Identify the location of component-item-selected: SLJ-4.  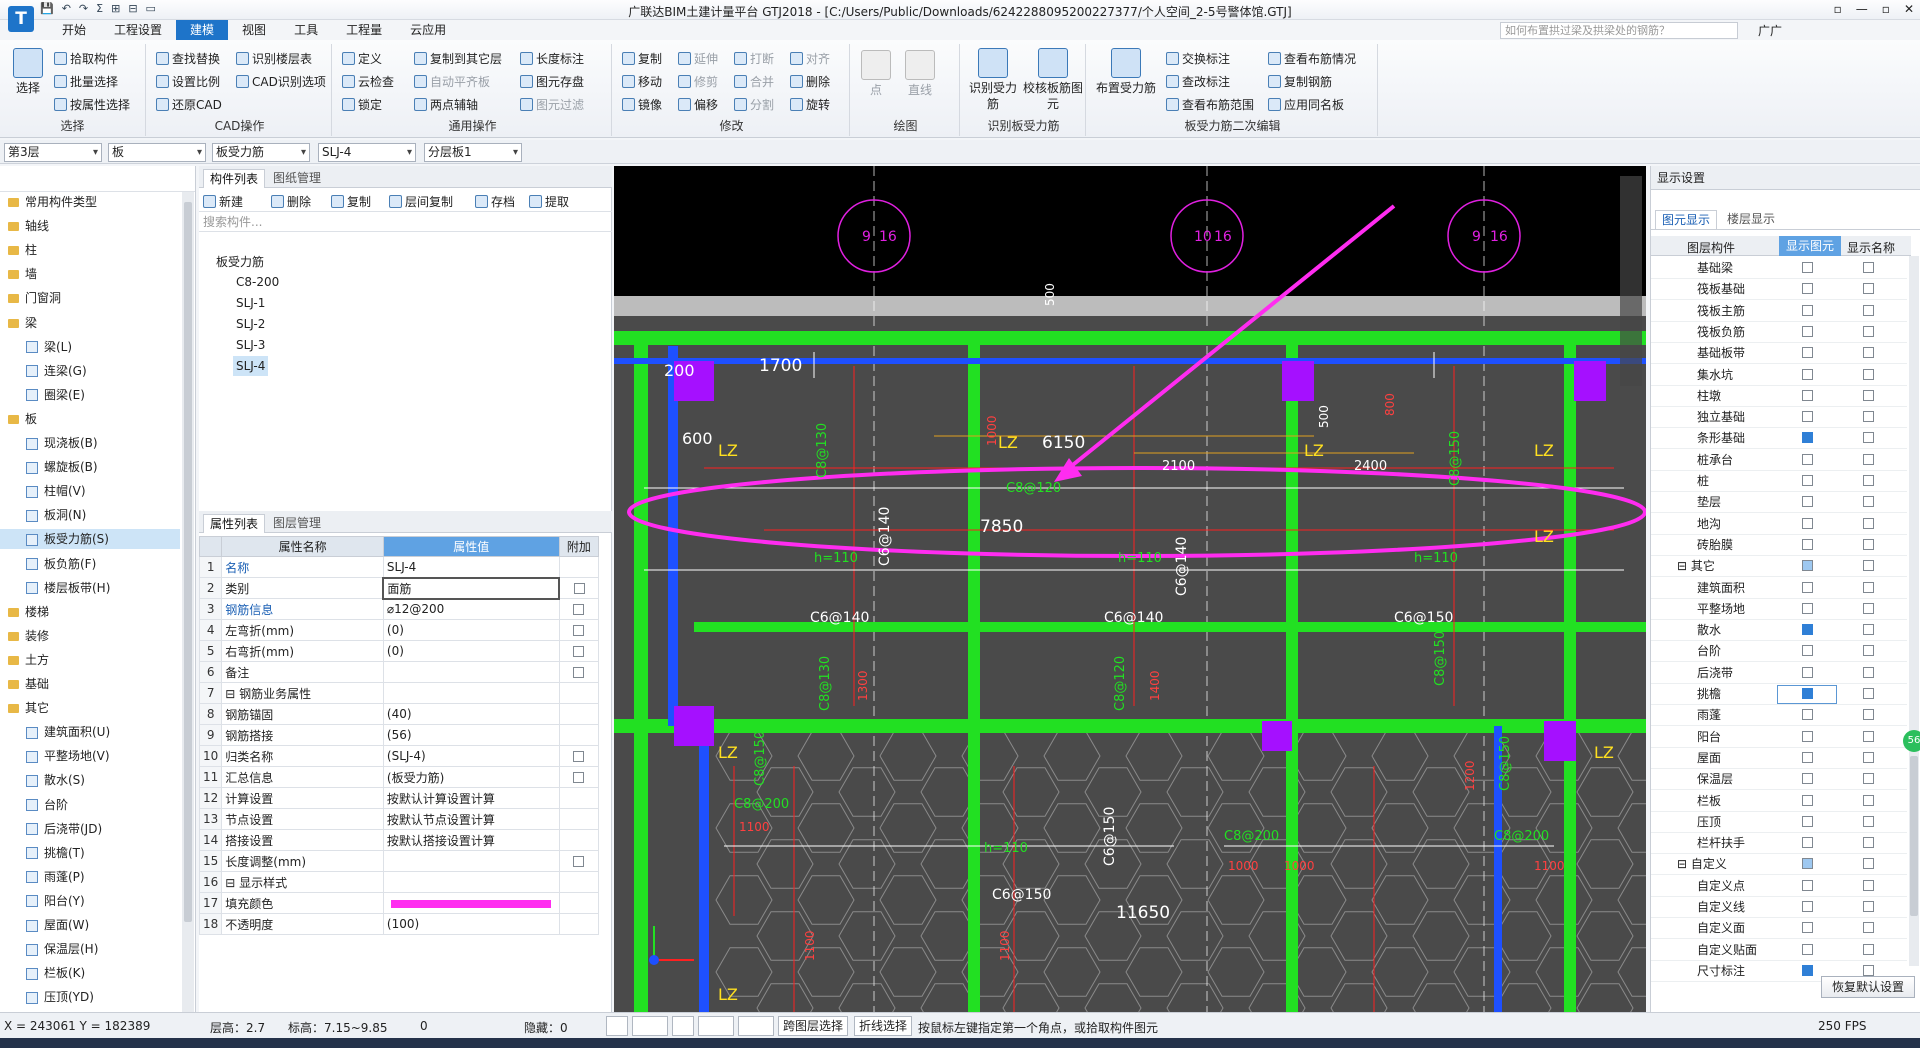
(251, 366).